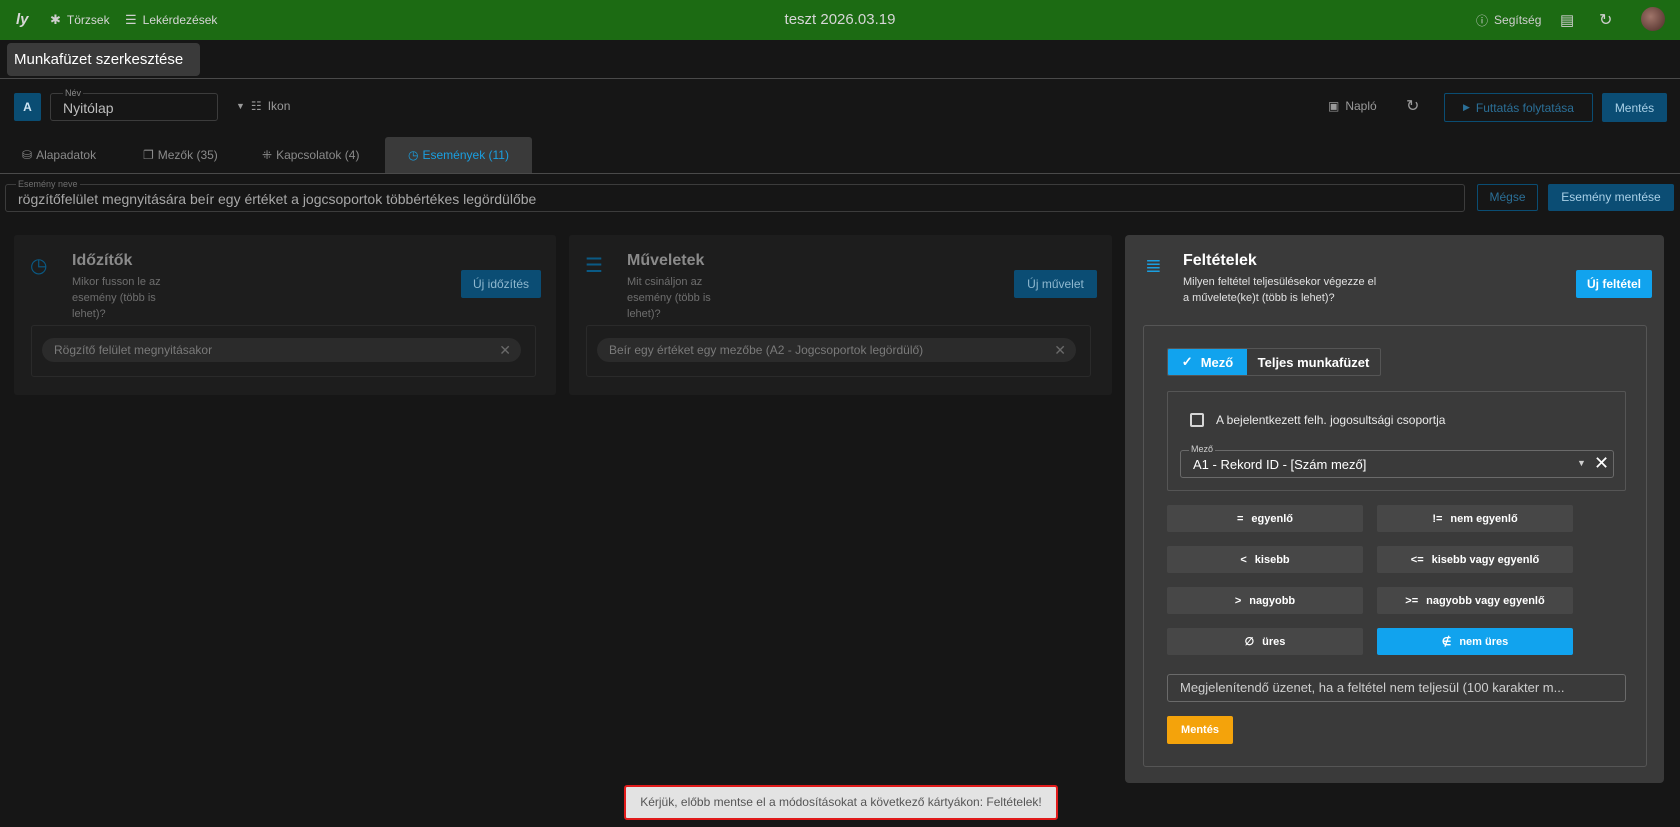  Describe the element at coordinates (1485, 559) in the screenshot. I see `operator-label: kisebb vagy egyenlő` at that location.